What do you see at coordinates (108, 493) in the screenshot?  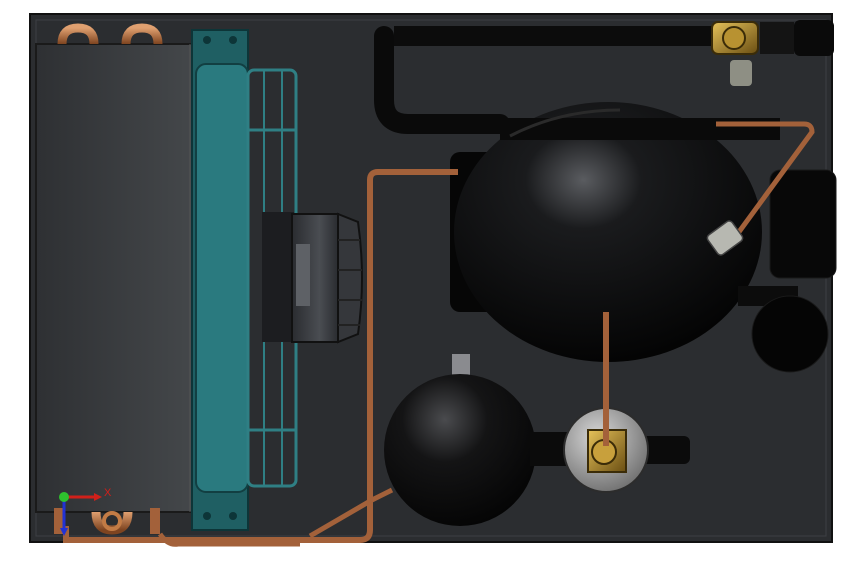 I see `x-axis-label: X` at bounding box center [108, 493].